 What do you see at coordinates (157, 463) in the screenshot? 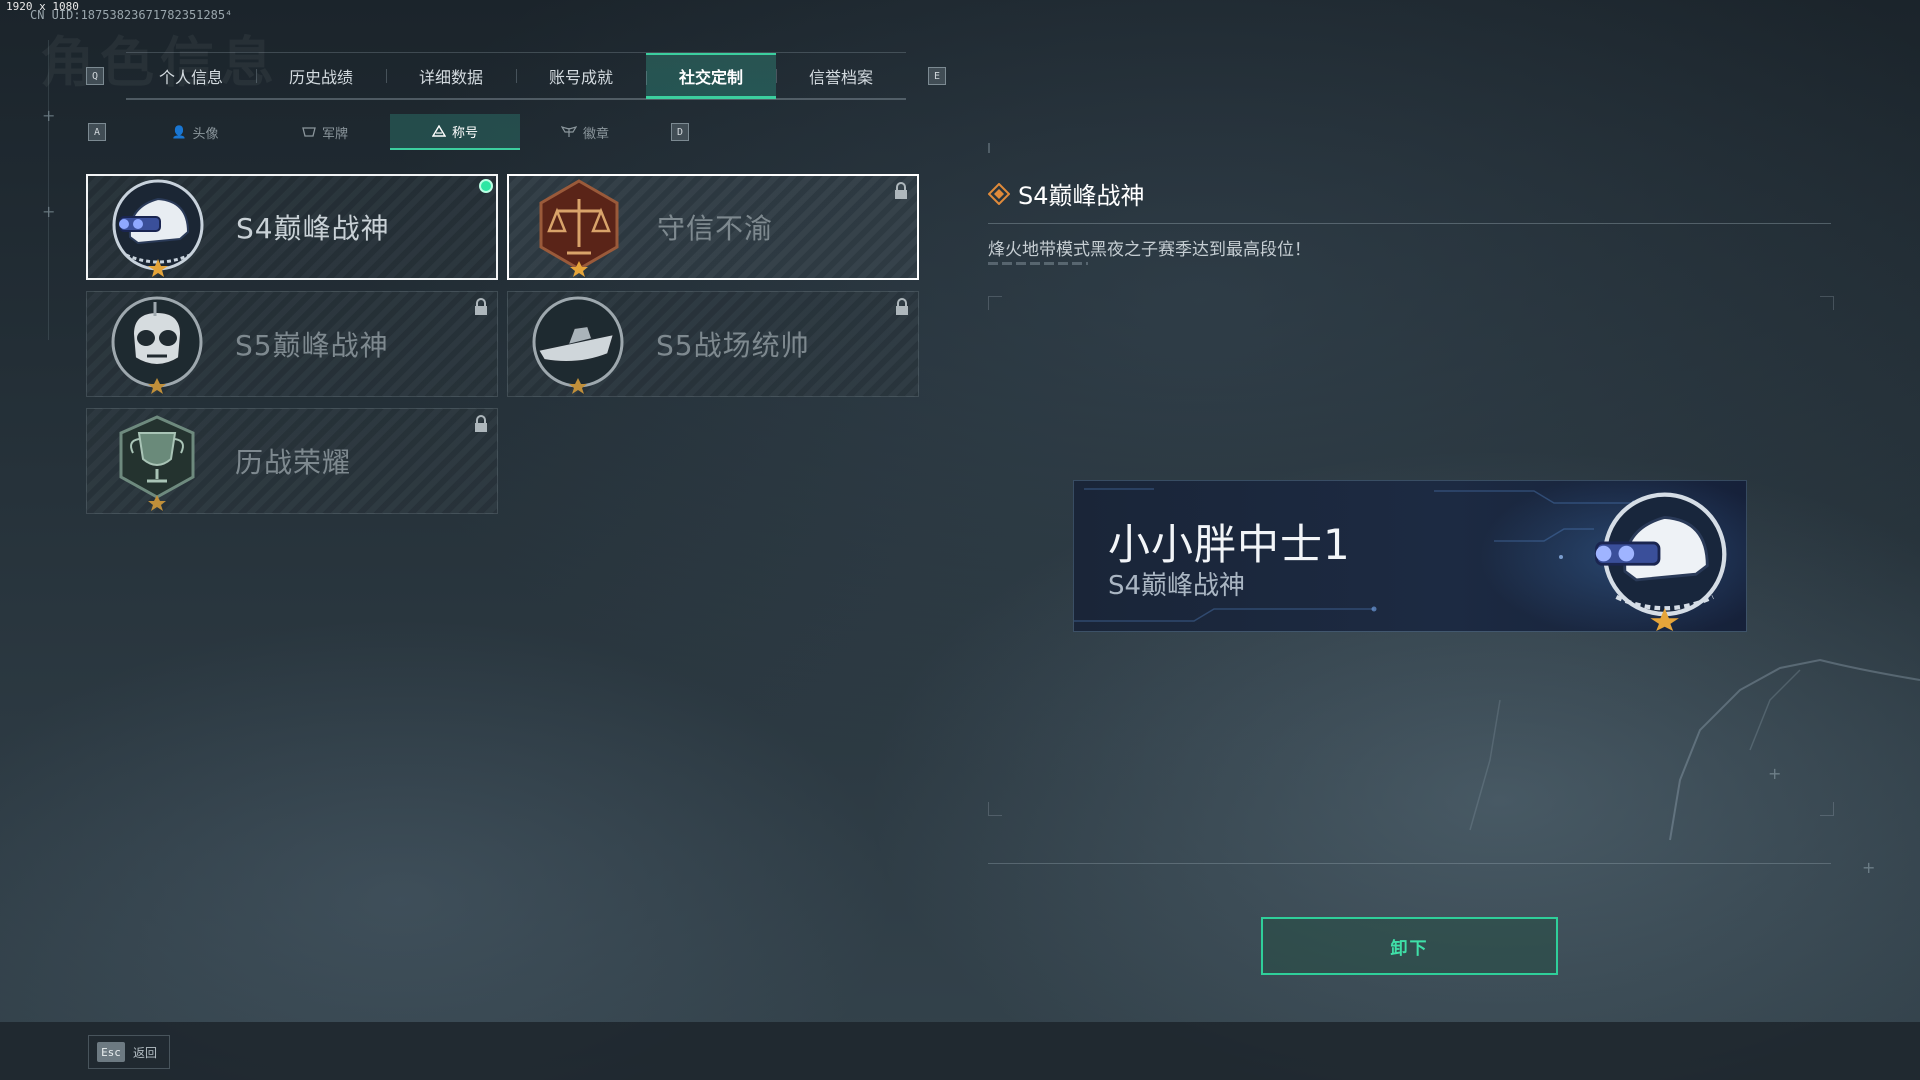
I see `trophy-emblem` at bounding box center [157, 463].